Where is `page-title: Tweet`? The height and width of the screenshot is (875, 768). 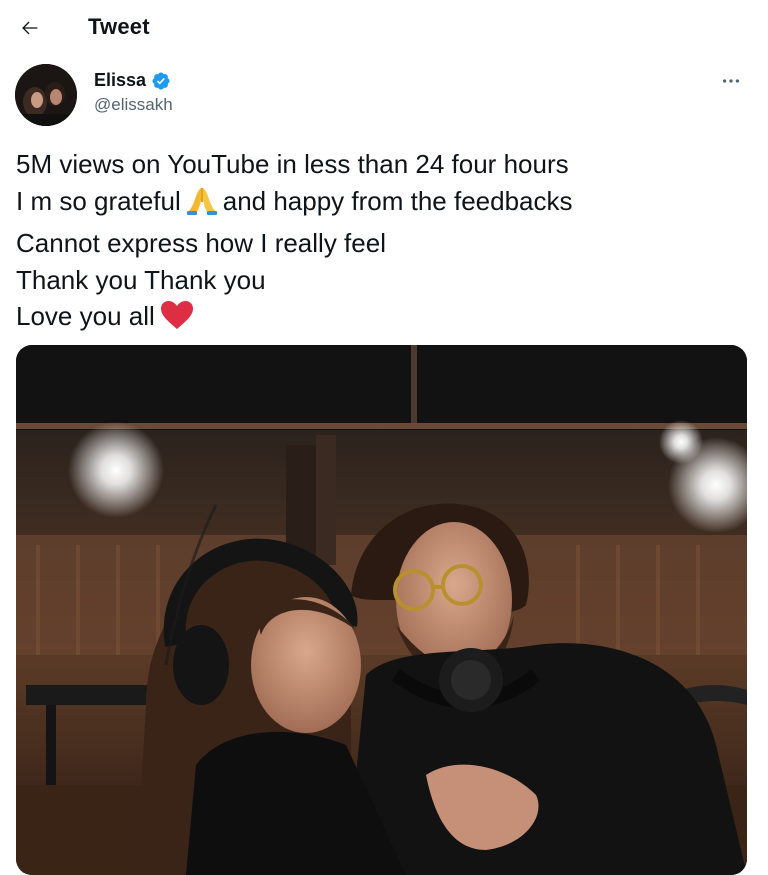
page-title: Tweet is located at coordinates (119, 26).